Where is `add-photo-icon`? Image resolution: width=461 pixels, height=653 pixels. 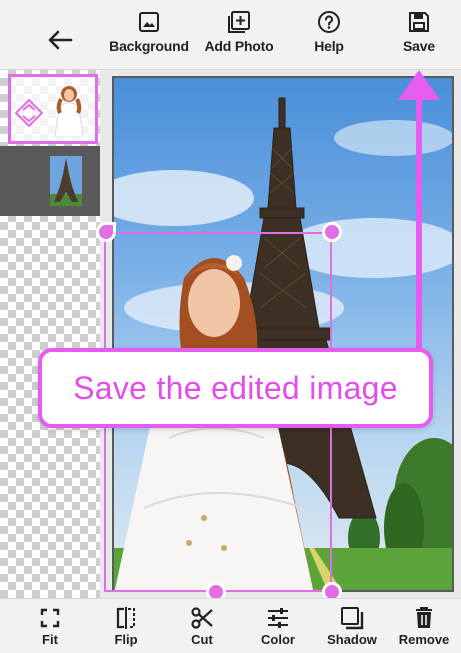
add-photo-icon is located at coordinates (239, 22).